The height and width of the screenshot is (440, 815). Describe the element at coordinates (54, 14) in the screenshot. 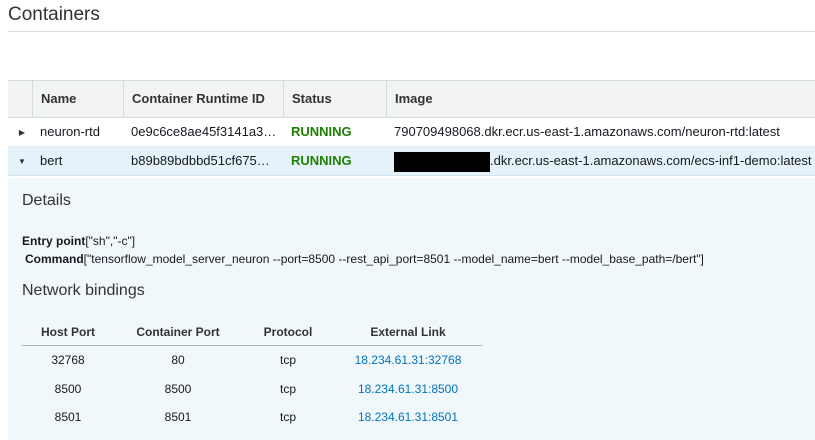

I see `page-title: Containers` at that location.